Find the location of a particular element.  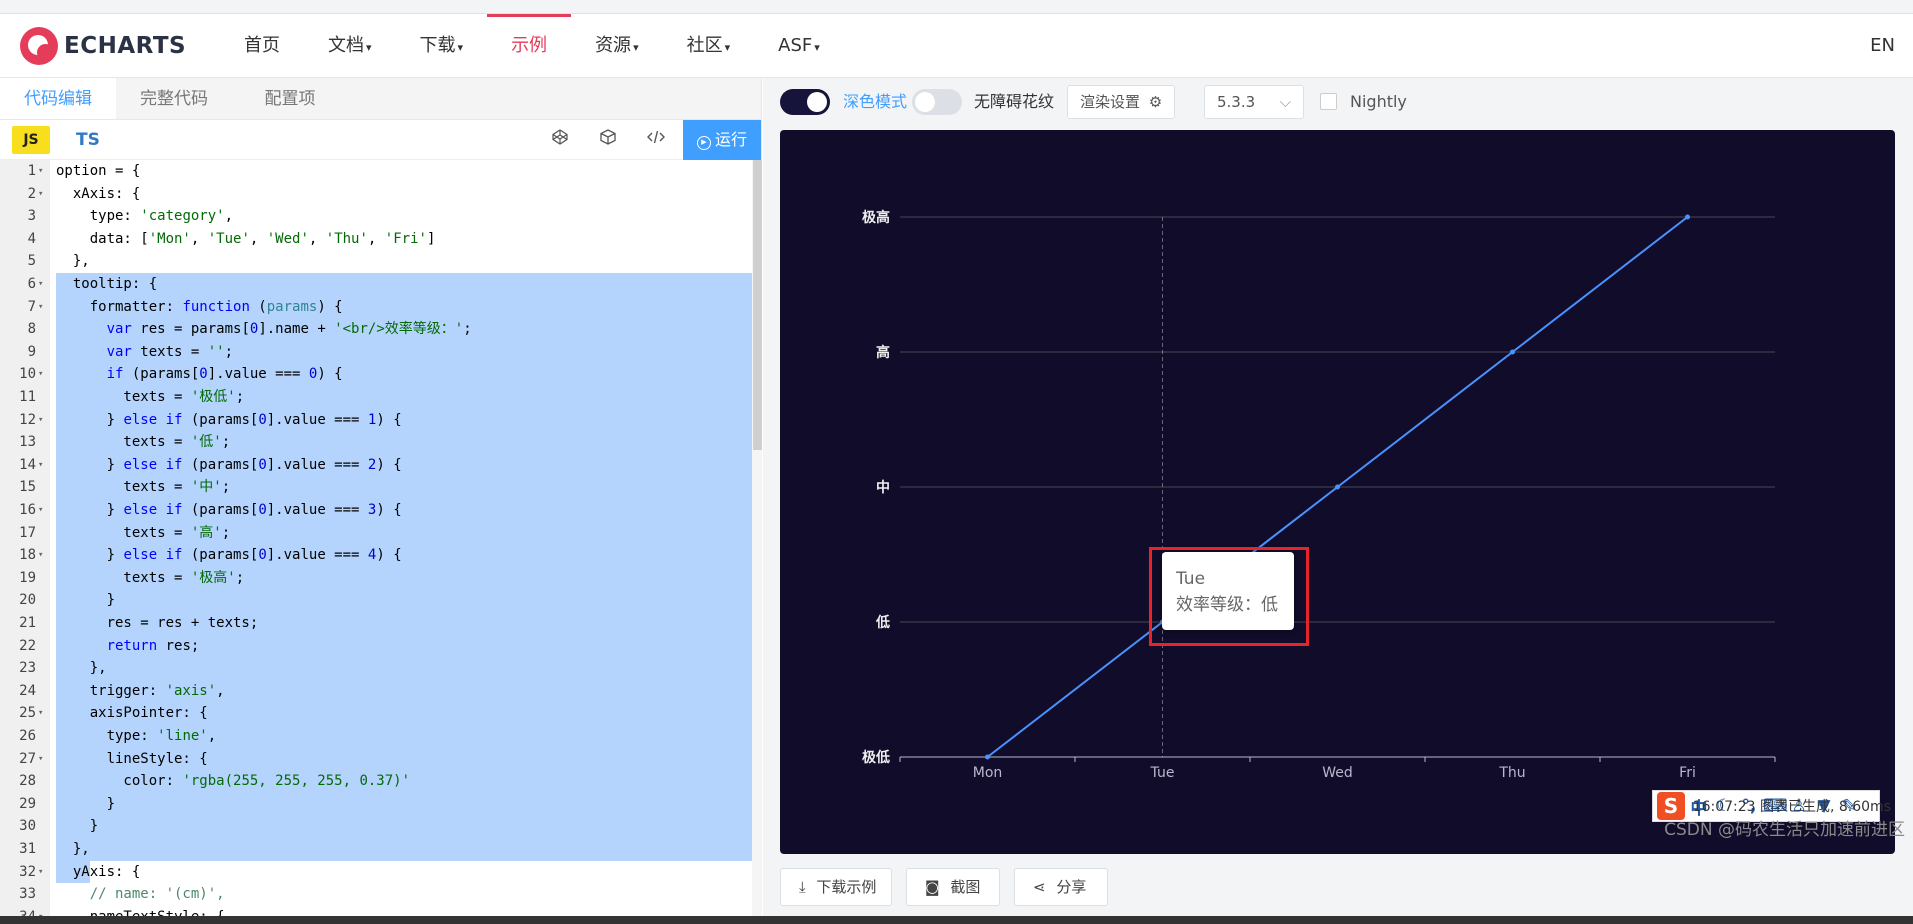

code-line: 26 type: 'line', is located at coordinates (381, 736).